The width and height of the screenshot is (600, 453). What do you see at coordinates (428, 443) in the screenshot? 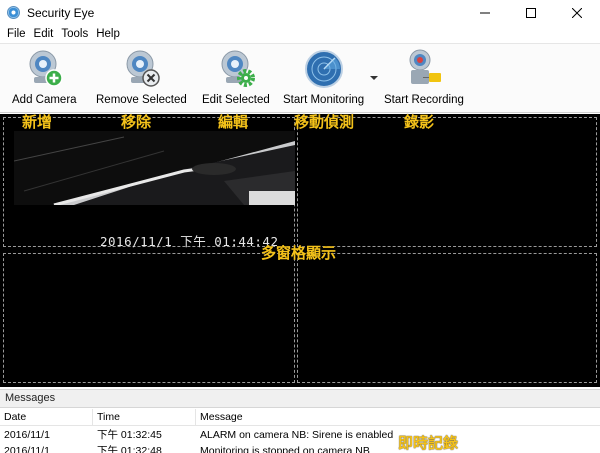
I see `annotation-realtime-log: 即時記錄` at bounding box center [428, 443].